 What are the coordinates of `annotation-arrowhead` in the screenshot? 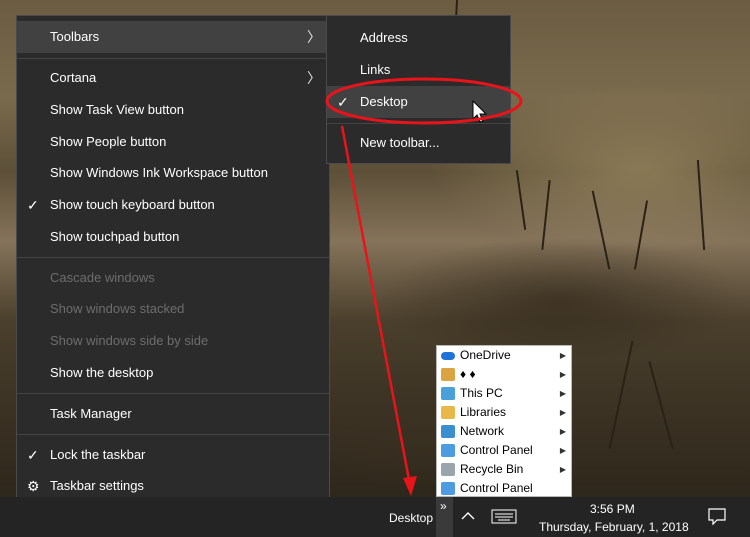 It's located at (410, 486).